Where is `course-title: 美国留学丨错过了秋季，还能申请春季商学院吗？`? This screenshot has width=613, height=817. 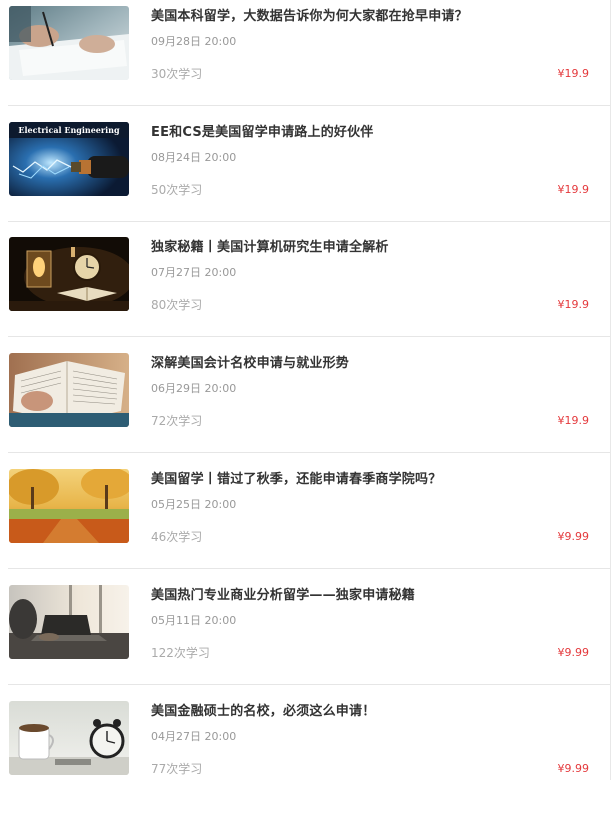
course-title: 美国留学丨错过了秋季，还能申请春季商学院吗？ is located at coordinates (296, 477).